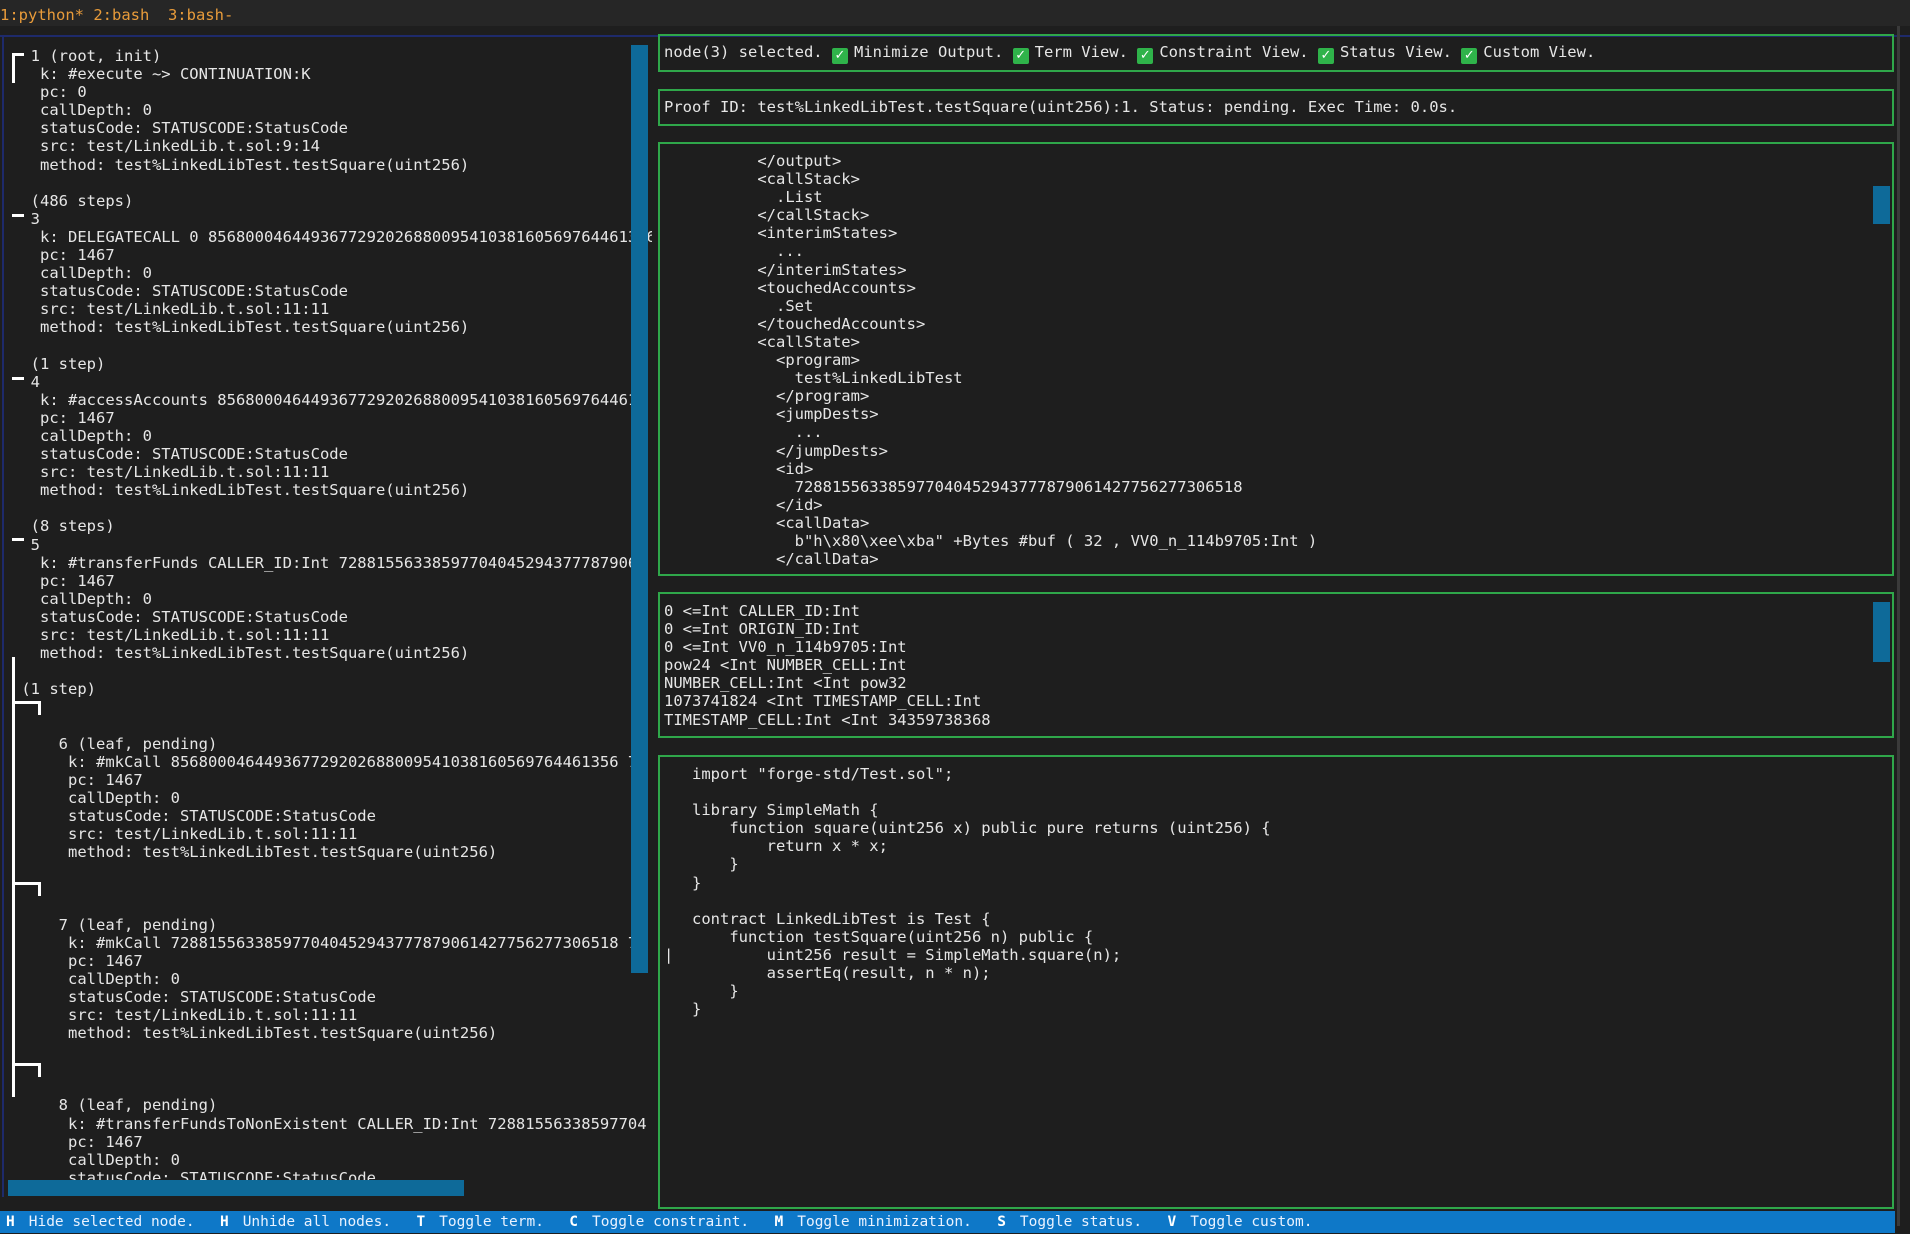 This screenshot has height=1234, width=1910. What do you see at coordinates (1528, 53) in the screenshot?
I see `toggle-custom-view: ✓ Custom View.` at bounding box center [1528, 53].